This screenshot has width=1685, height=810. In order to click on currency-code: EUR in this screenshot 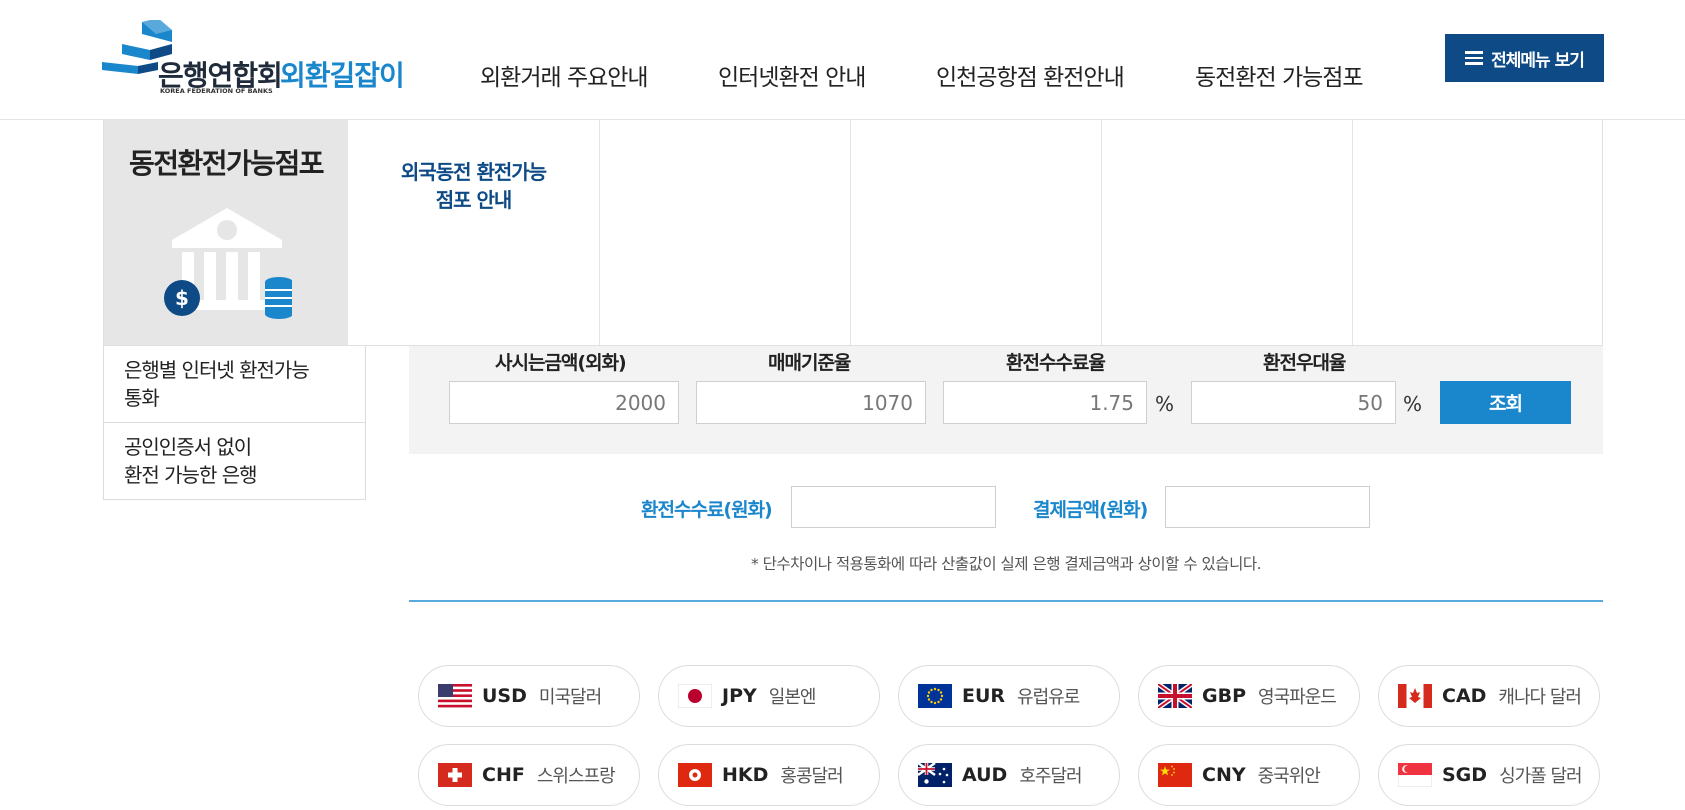, I will do `click(984, 696)`.